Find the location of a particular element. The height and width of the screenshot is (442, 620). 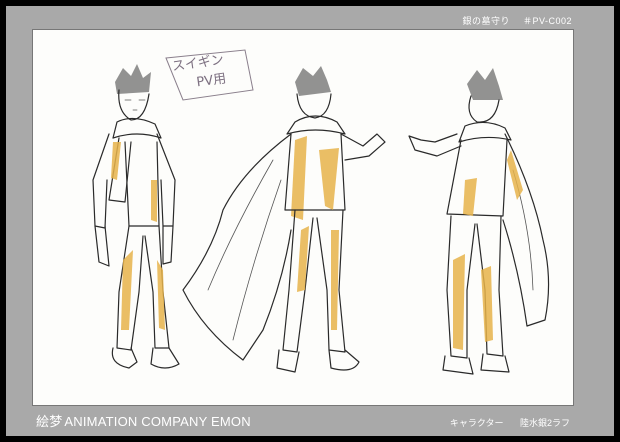

sheet-header: 銀の墓守り ＃PV-C002 is located at coordinates (512, 20).